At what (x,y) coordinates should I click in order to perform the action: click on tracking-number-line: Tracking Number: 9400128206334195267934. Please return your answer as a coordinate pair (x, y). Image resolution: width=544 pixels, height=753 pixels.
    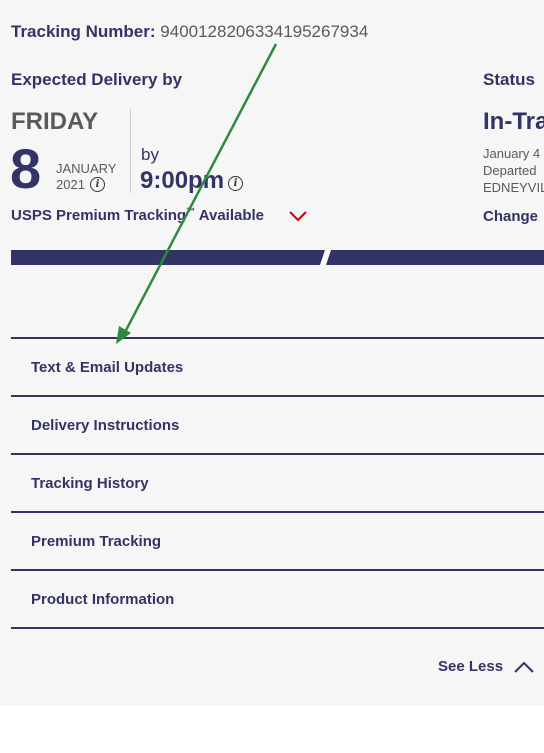
    Looking at the image, I should click on (189, 32).